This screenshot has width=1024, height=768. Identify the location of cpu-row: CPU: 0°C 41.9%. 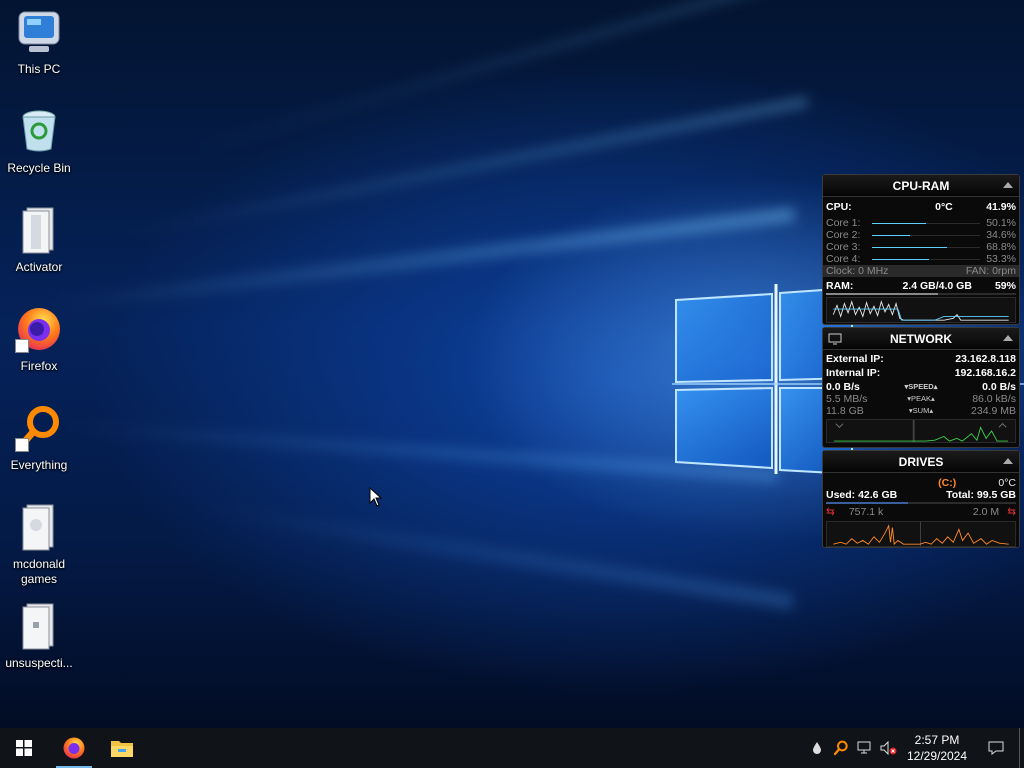
(921, 207).